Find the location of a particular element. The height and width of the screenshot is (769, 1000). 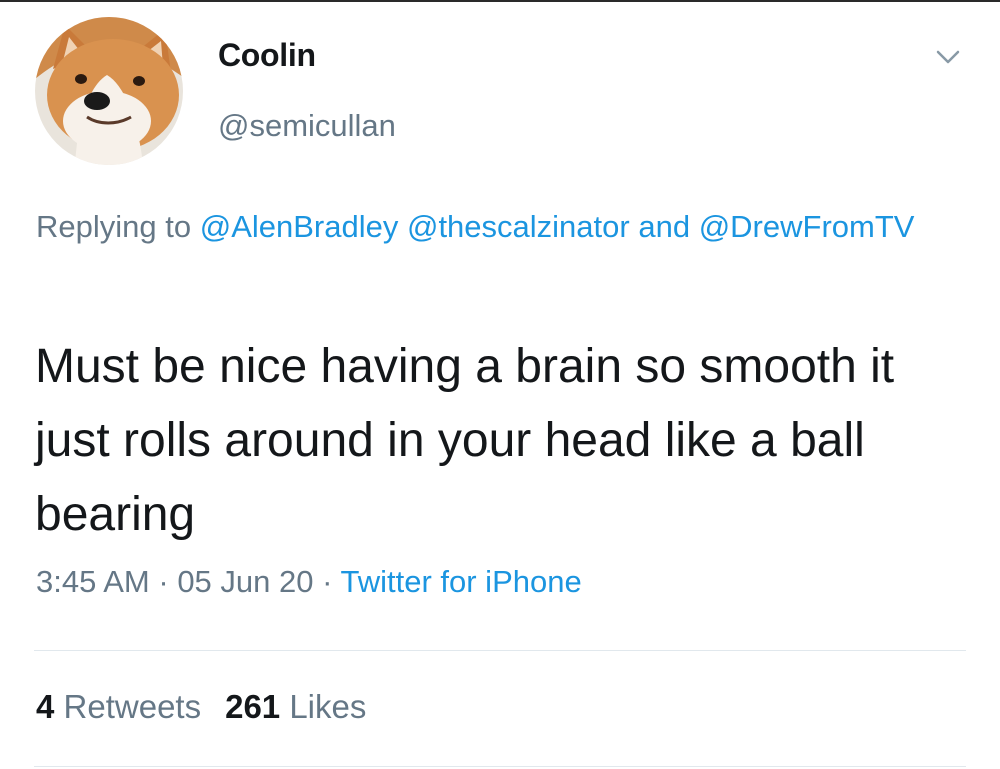

tweet-date: 05 Jun 20 is located at coordinates (245, 581).